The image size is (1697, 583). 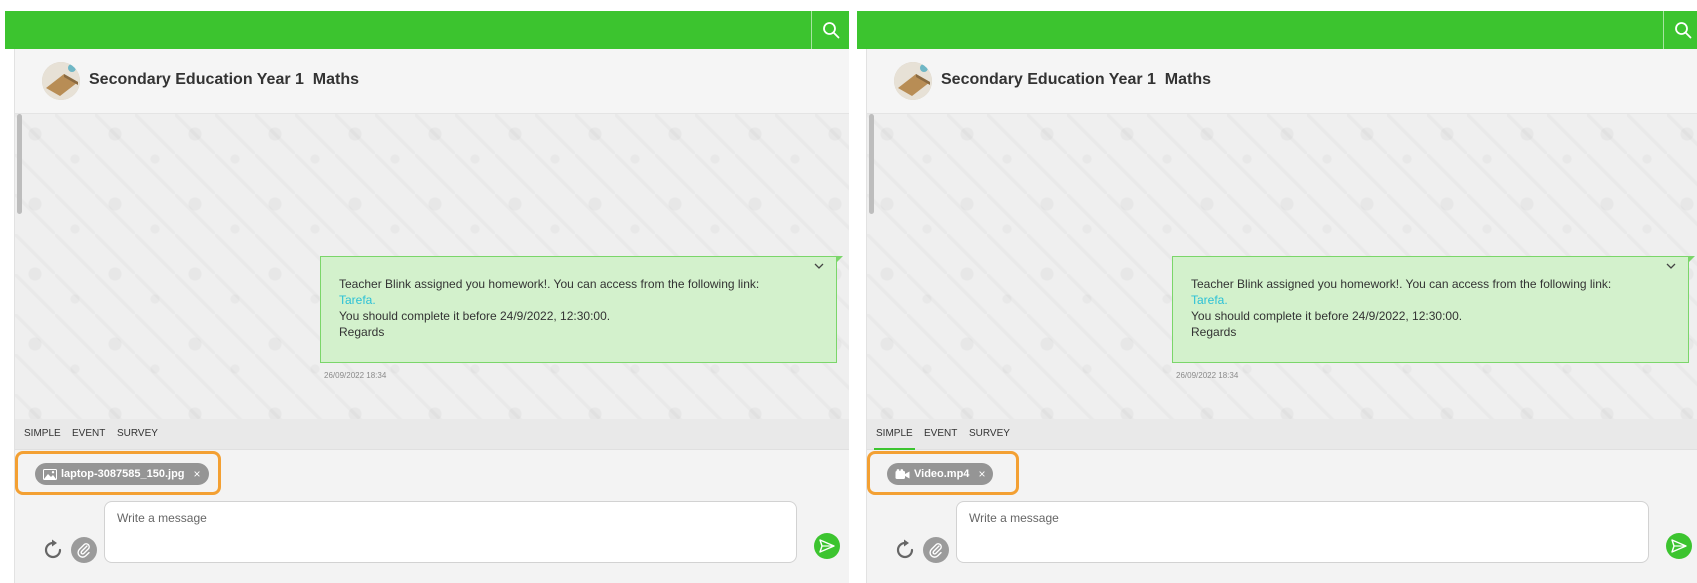 I want to click on video-camera-icon, so click(x=902, y=473).